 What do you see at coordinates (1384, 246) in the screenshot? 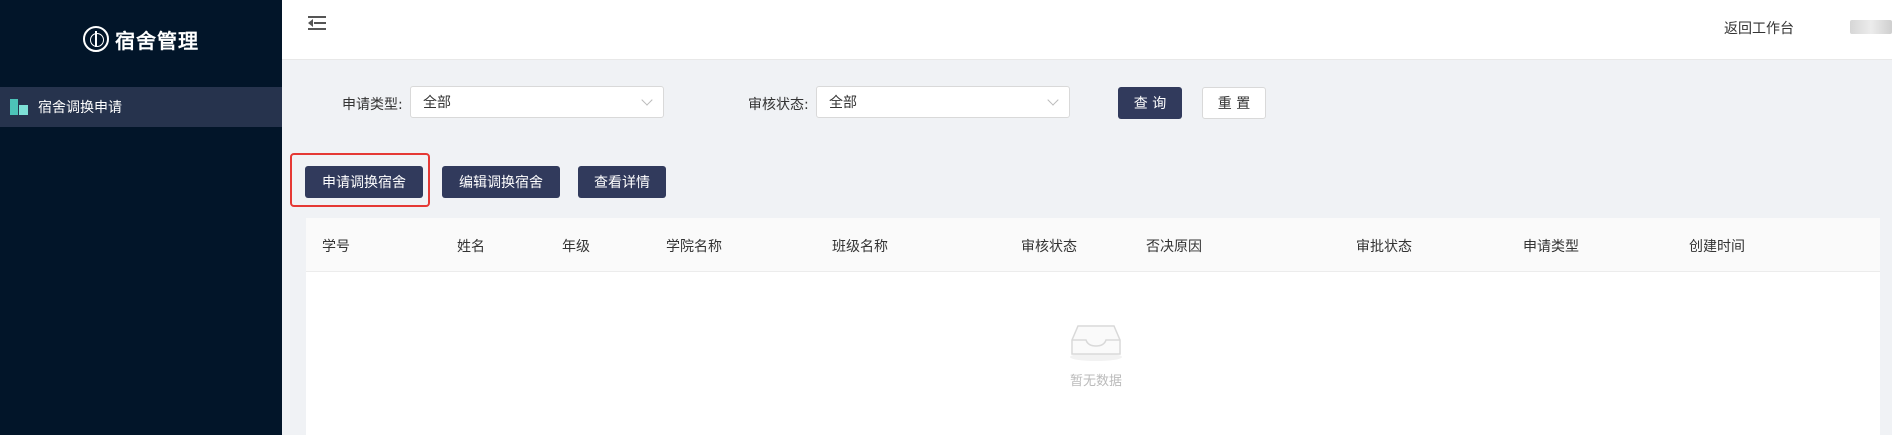
I see `column-header: 审批状态` at bounding box center [1384, 246].